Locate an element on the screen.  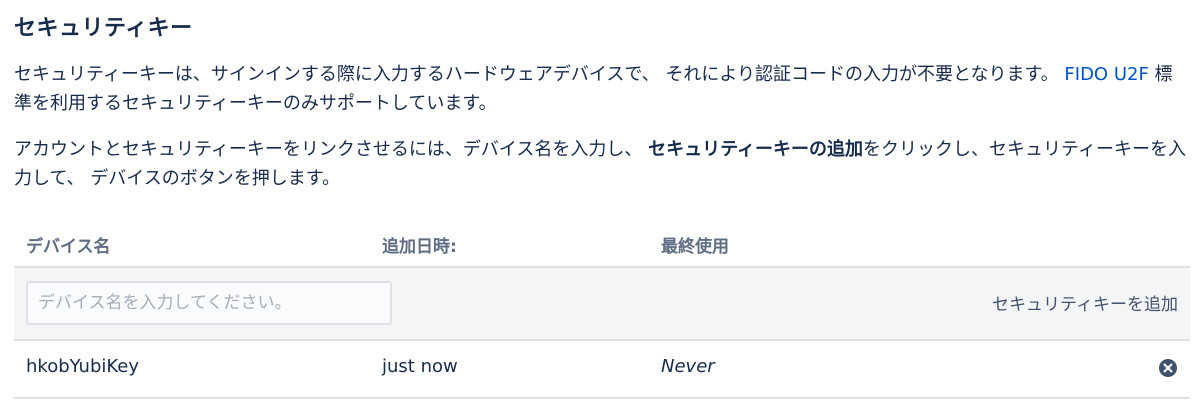
description-text: アカウントとセキュリティーキーをリンクさせるには、デバイス名を入力し、 is located at coordinates (331, 149).